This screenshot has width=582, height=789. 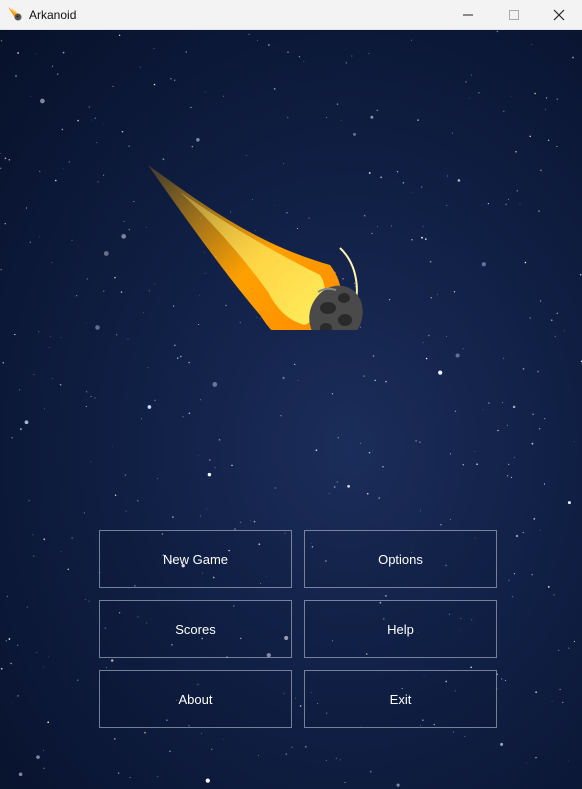 I want to click on exit-button: Exit, so click(x=400, y=699).